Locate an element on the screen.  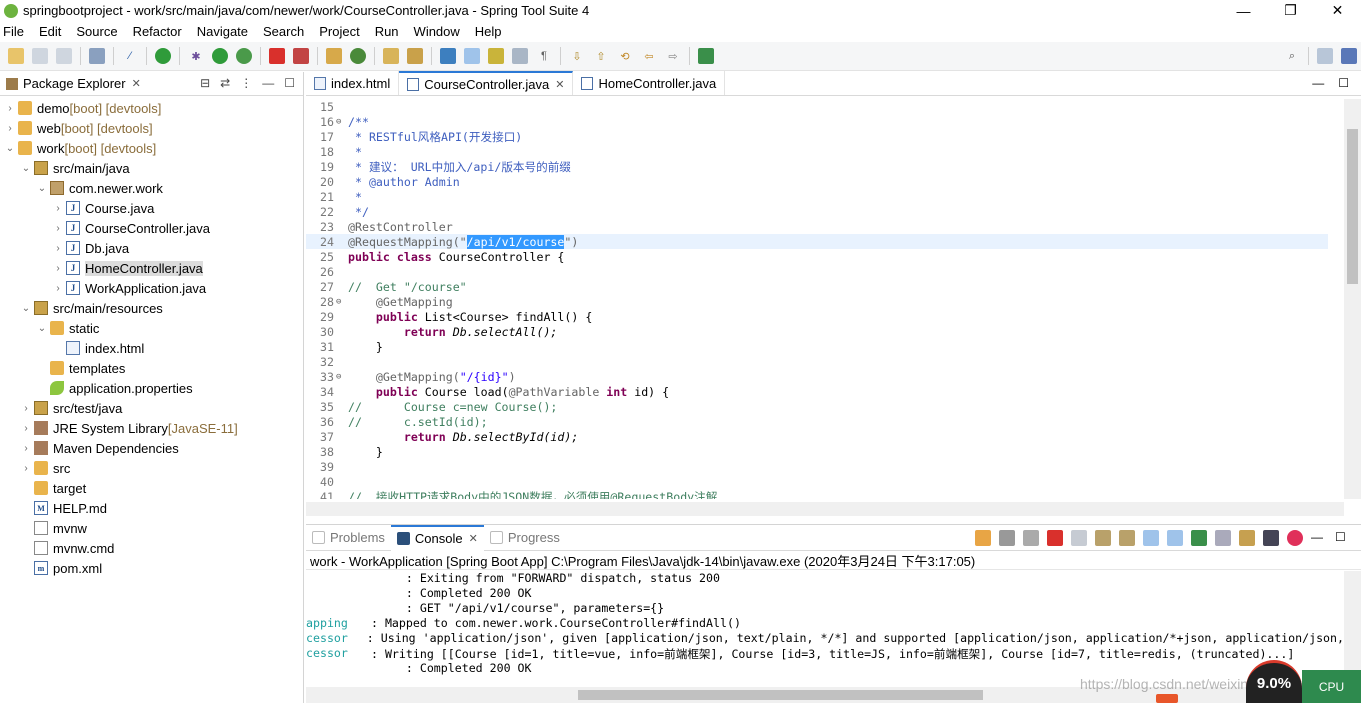
view-menu-icon: ⋮ is located at coordinates (246, 83).